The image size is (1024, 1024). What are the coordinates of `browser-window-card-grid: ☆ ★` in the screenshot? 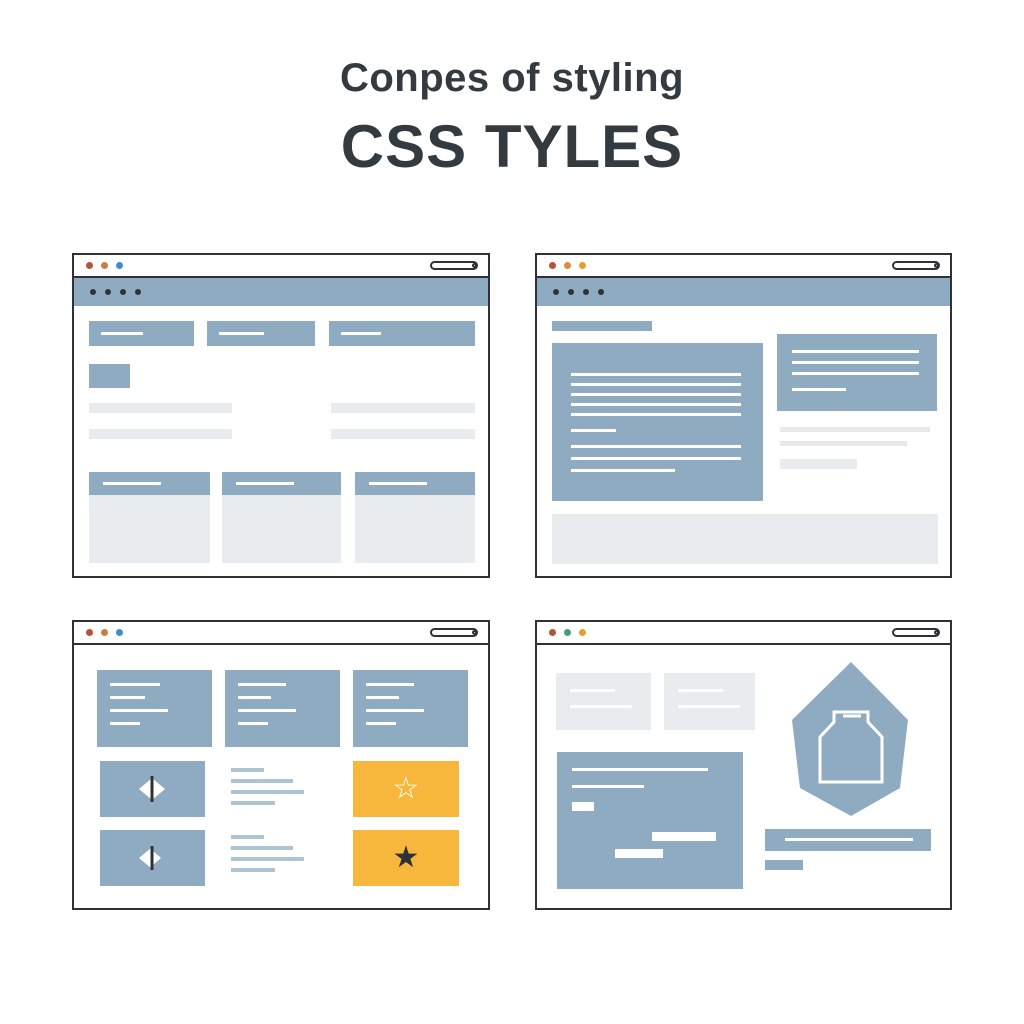 It's located at (281, 765).